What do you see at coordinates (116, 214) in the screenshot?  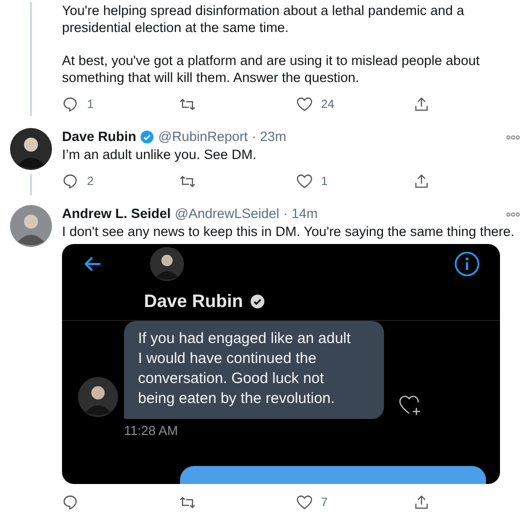 I see `author-name: Andrew L. Seidel` at bounding box center [116, 214].